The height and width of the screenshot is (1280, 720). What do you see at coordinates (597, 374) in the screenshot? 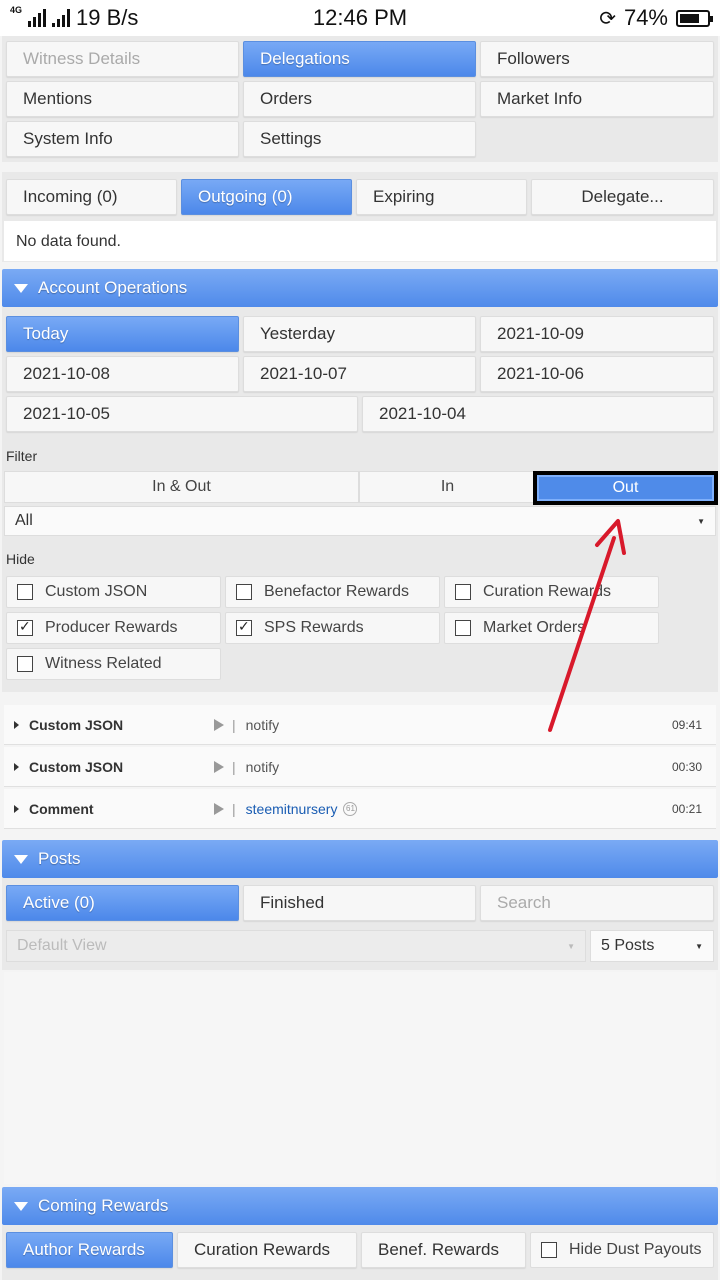
I see `date-button: 2021-10-06` at bounding box center [597, 374].